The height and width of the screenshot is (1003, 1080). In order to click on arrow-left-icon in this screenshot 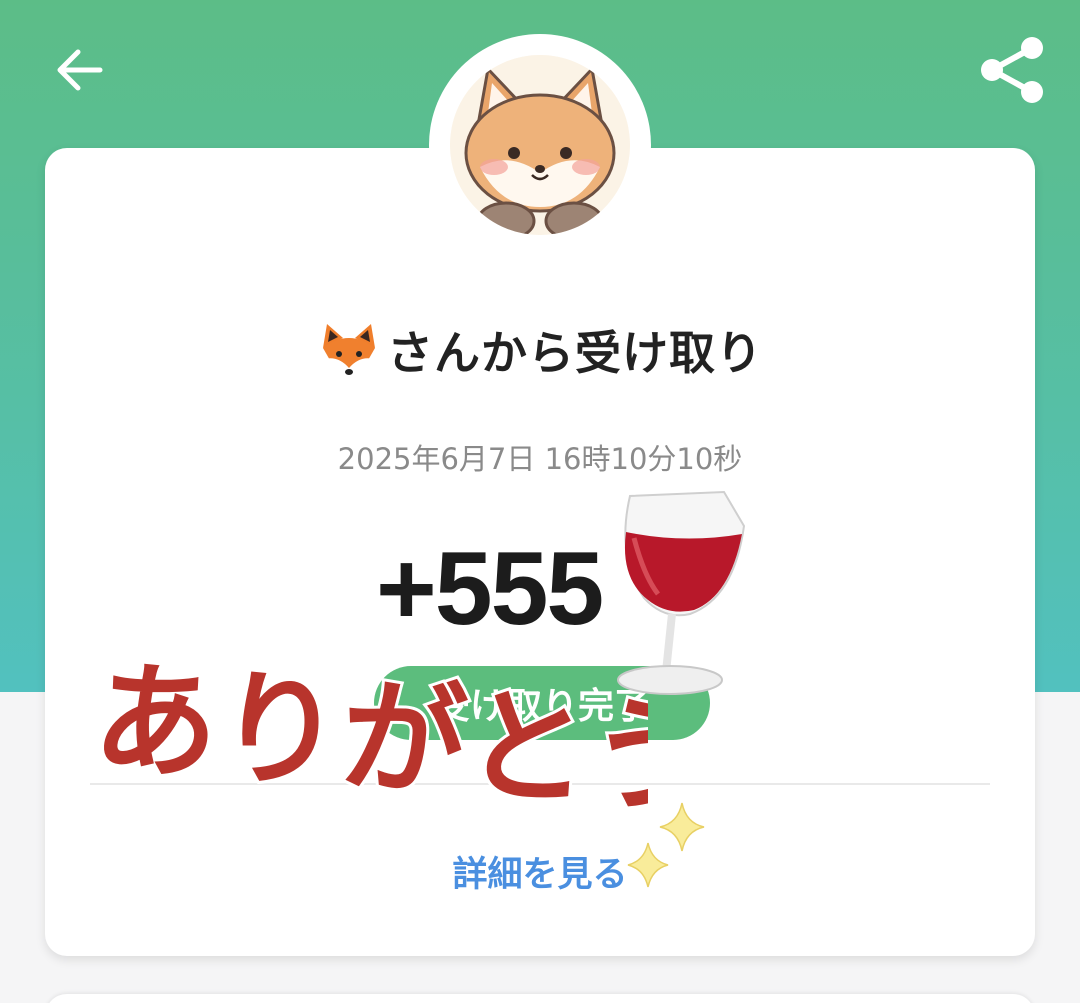, I will do `click(80, 70)`.